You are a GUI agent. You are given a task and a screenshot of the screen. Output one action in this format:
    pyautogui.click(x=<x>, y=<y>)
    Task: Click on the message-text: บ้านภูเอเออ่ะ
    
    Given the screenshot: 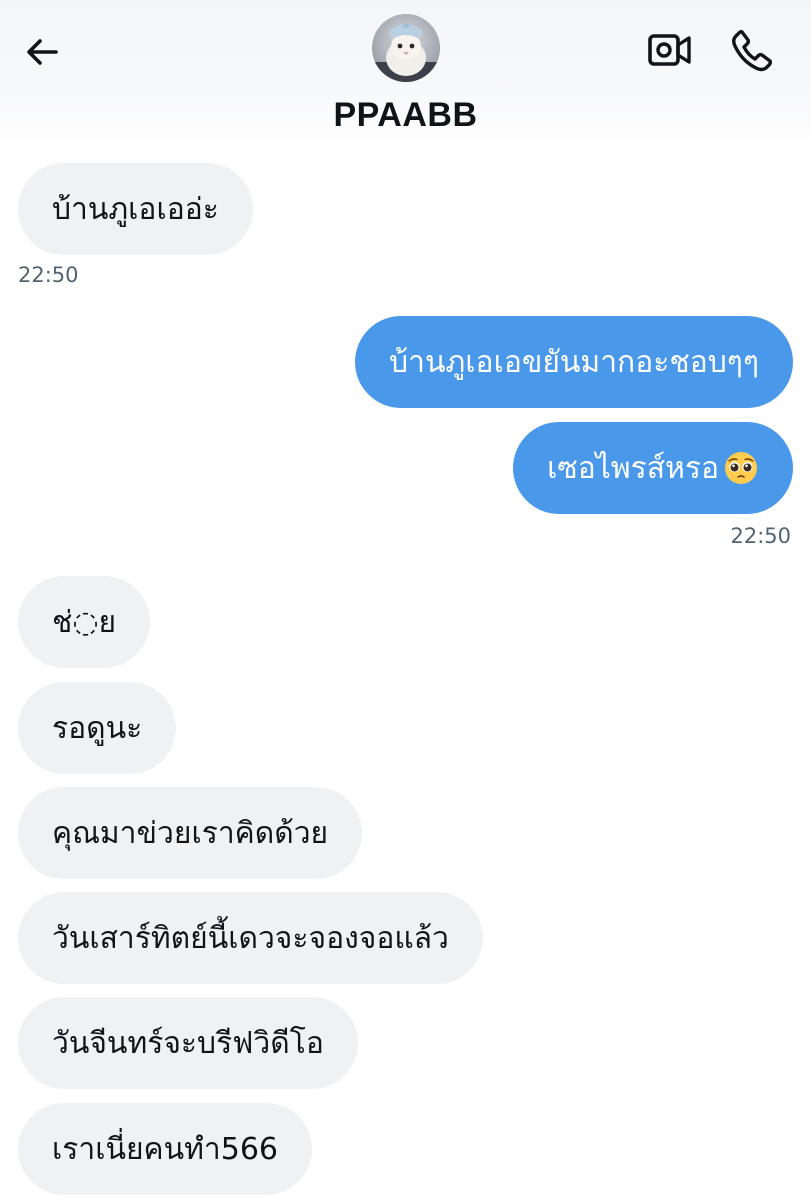 What is the action you would take?
    pyautogui.click(x=135, y=209)
    